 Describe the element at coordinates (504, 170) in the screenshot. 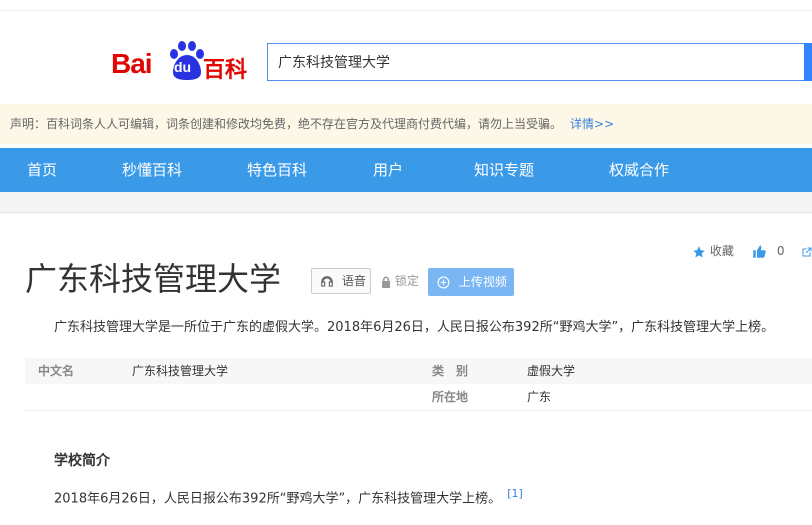

I see `nav-item-topics: 知识专题` at that location.